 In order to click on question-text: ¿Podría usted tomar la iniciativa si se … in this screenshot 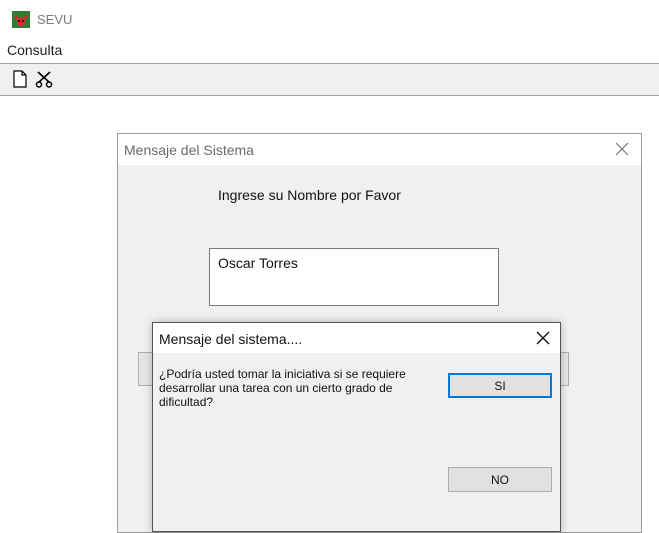, I will do `click(282, 388)`.